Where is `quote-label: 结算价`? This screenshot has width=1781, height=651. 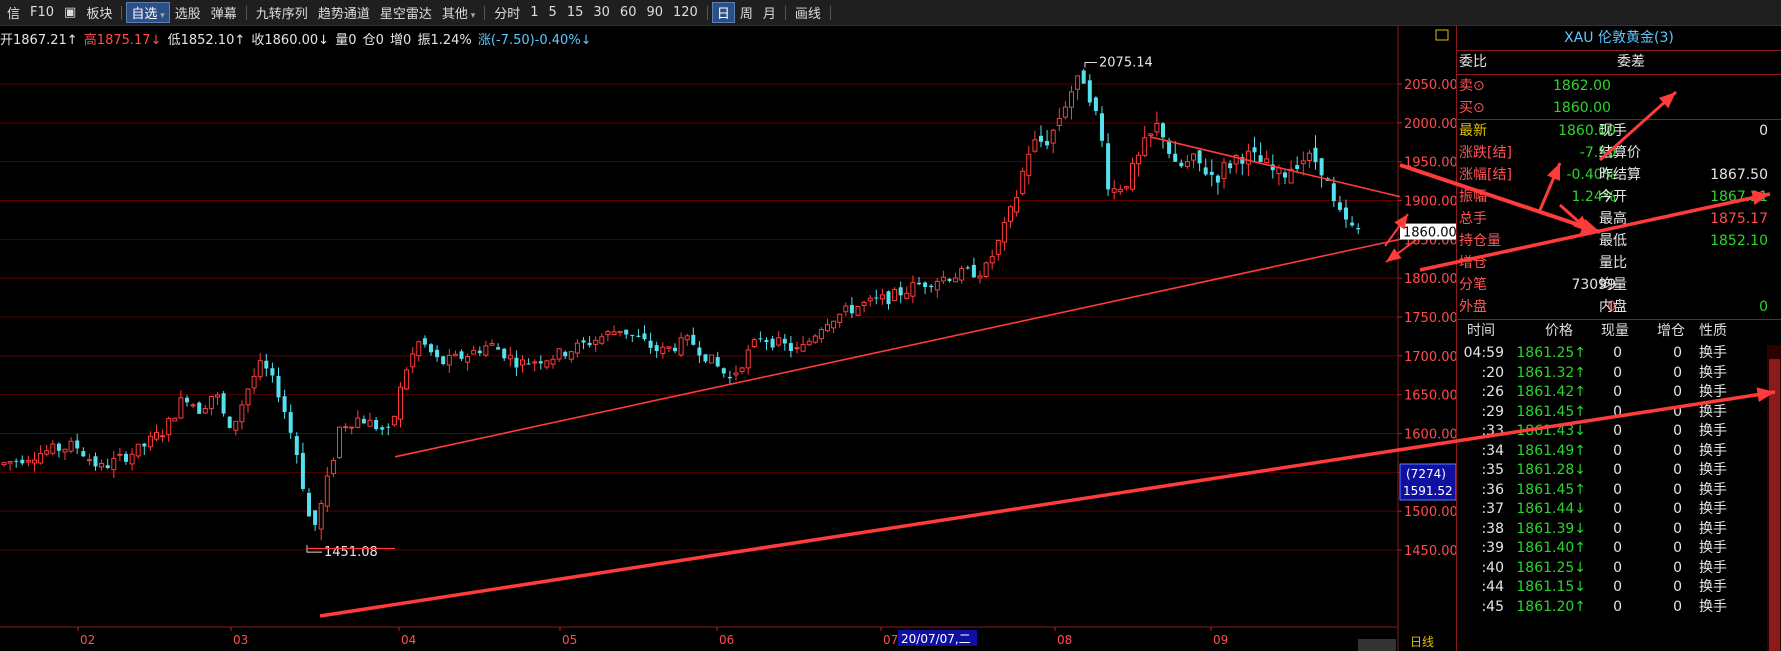 quote-label: 结算价 is located at coordinates (1620, 153).